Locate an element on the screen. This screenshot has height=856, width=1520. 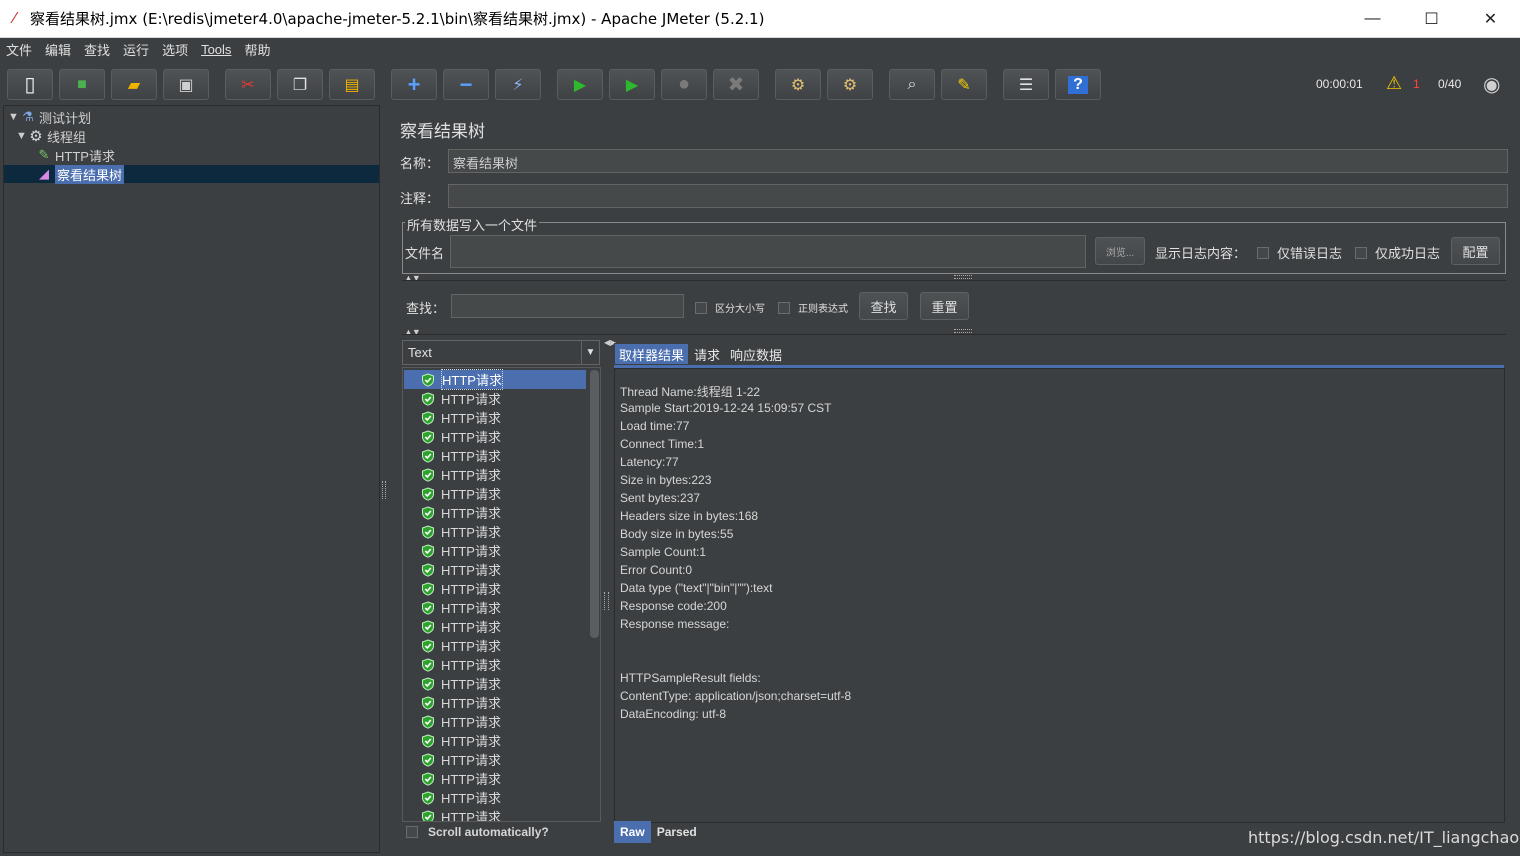
scroll-automatically-checkbox: Scroll automatically? is located at coordinates (477, 832).